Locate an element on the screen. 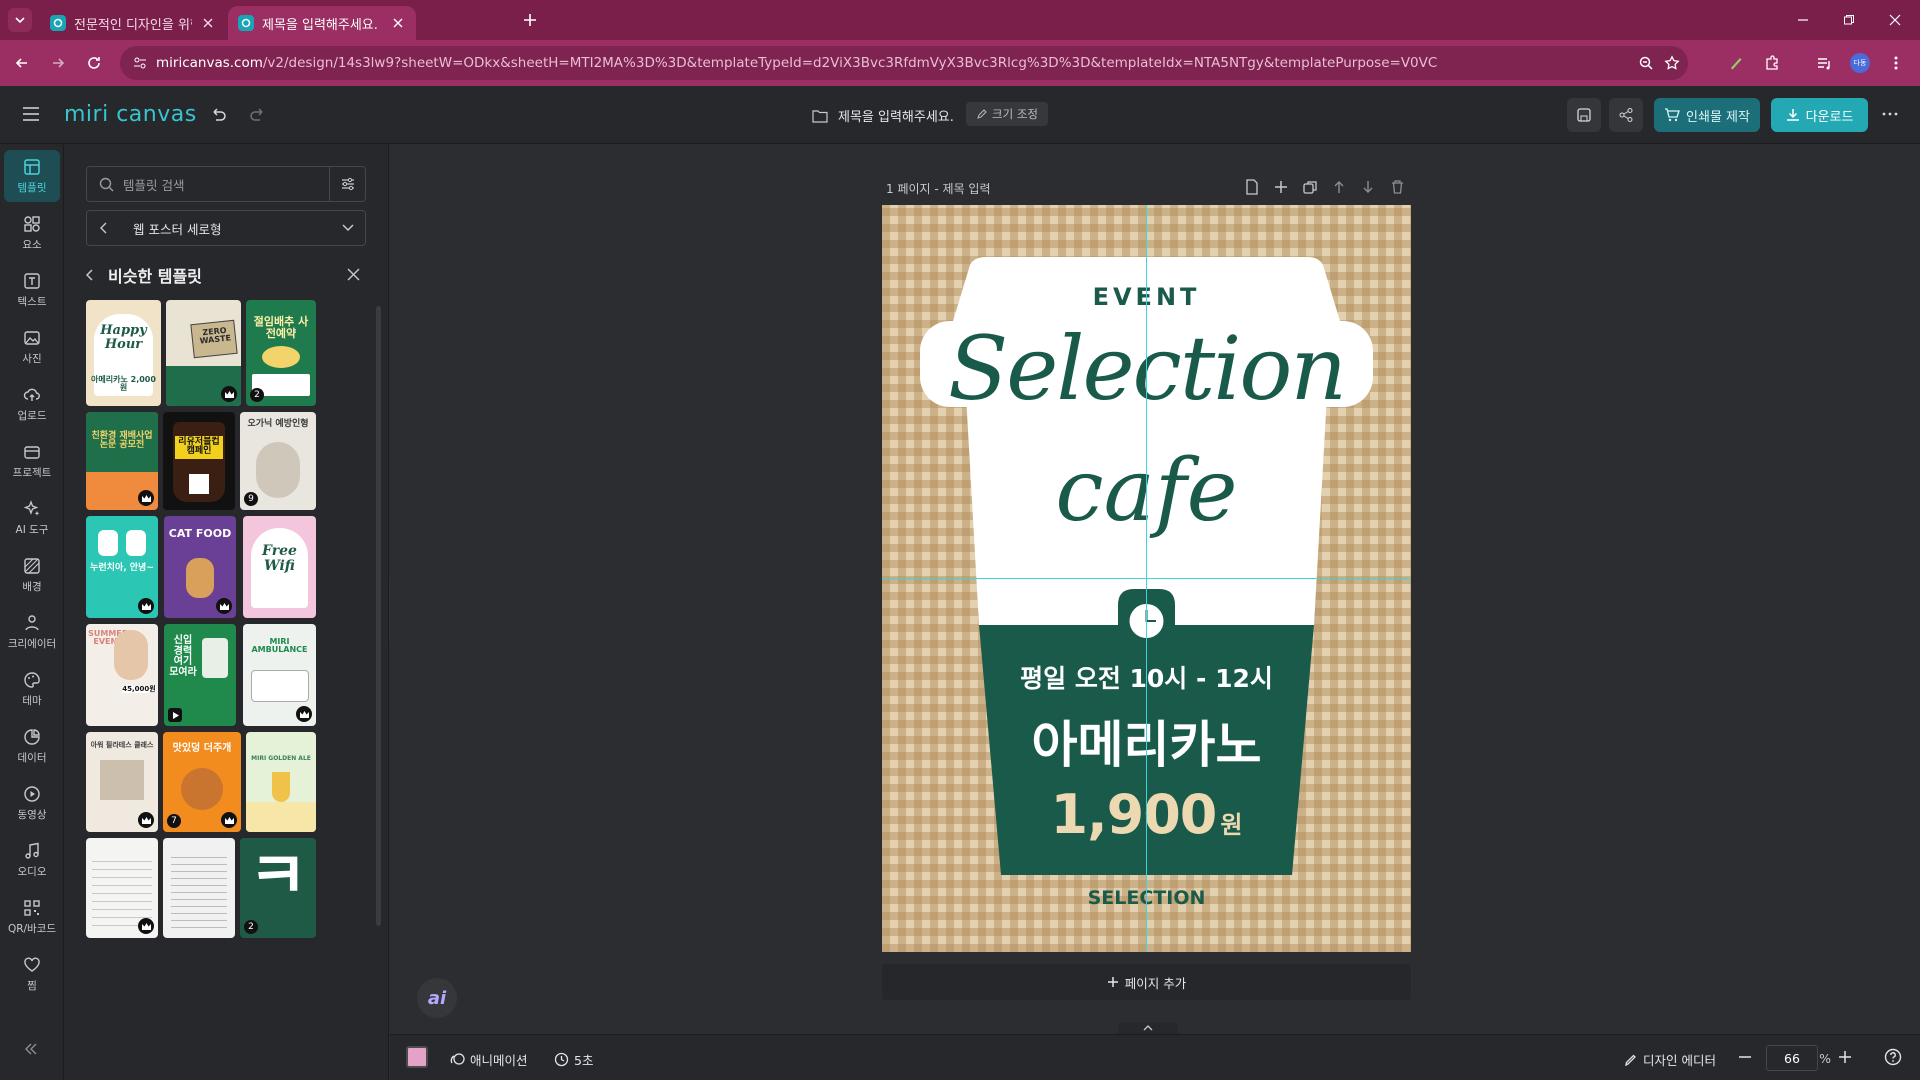  rail-item-creator: 크리에이터 is located at coordinates (32, 632).